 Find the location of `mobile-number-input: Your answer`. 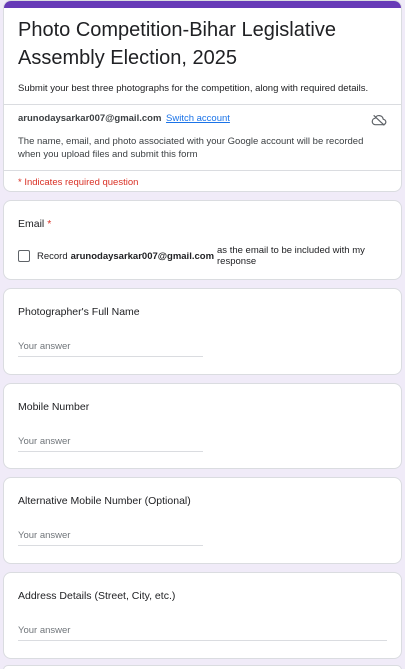

mobile-number-input: Your answer is located at coordinates (110, 444).